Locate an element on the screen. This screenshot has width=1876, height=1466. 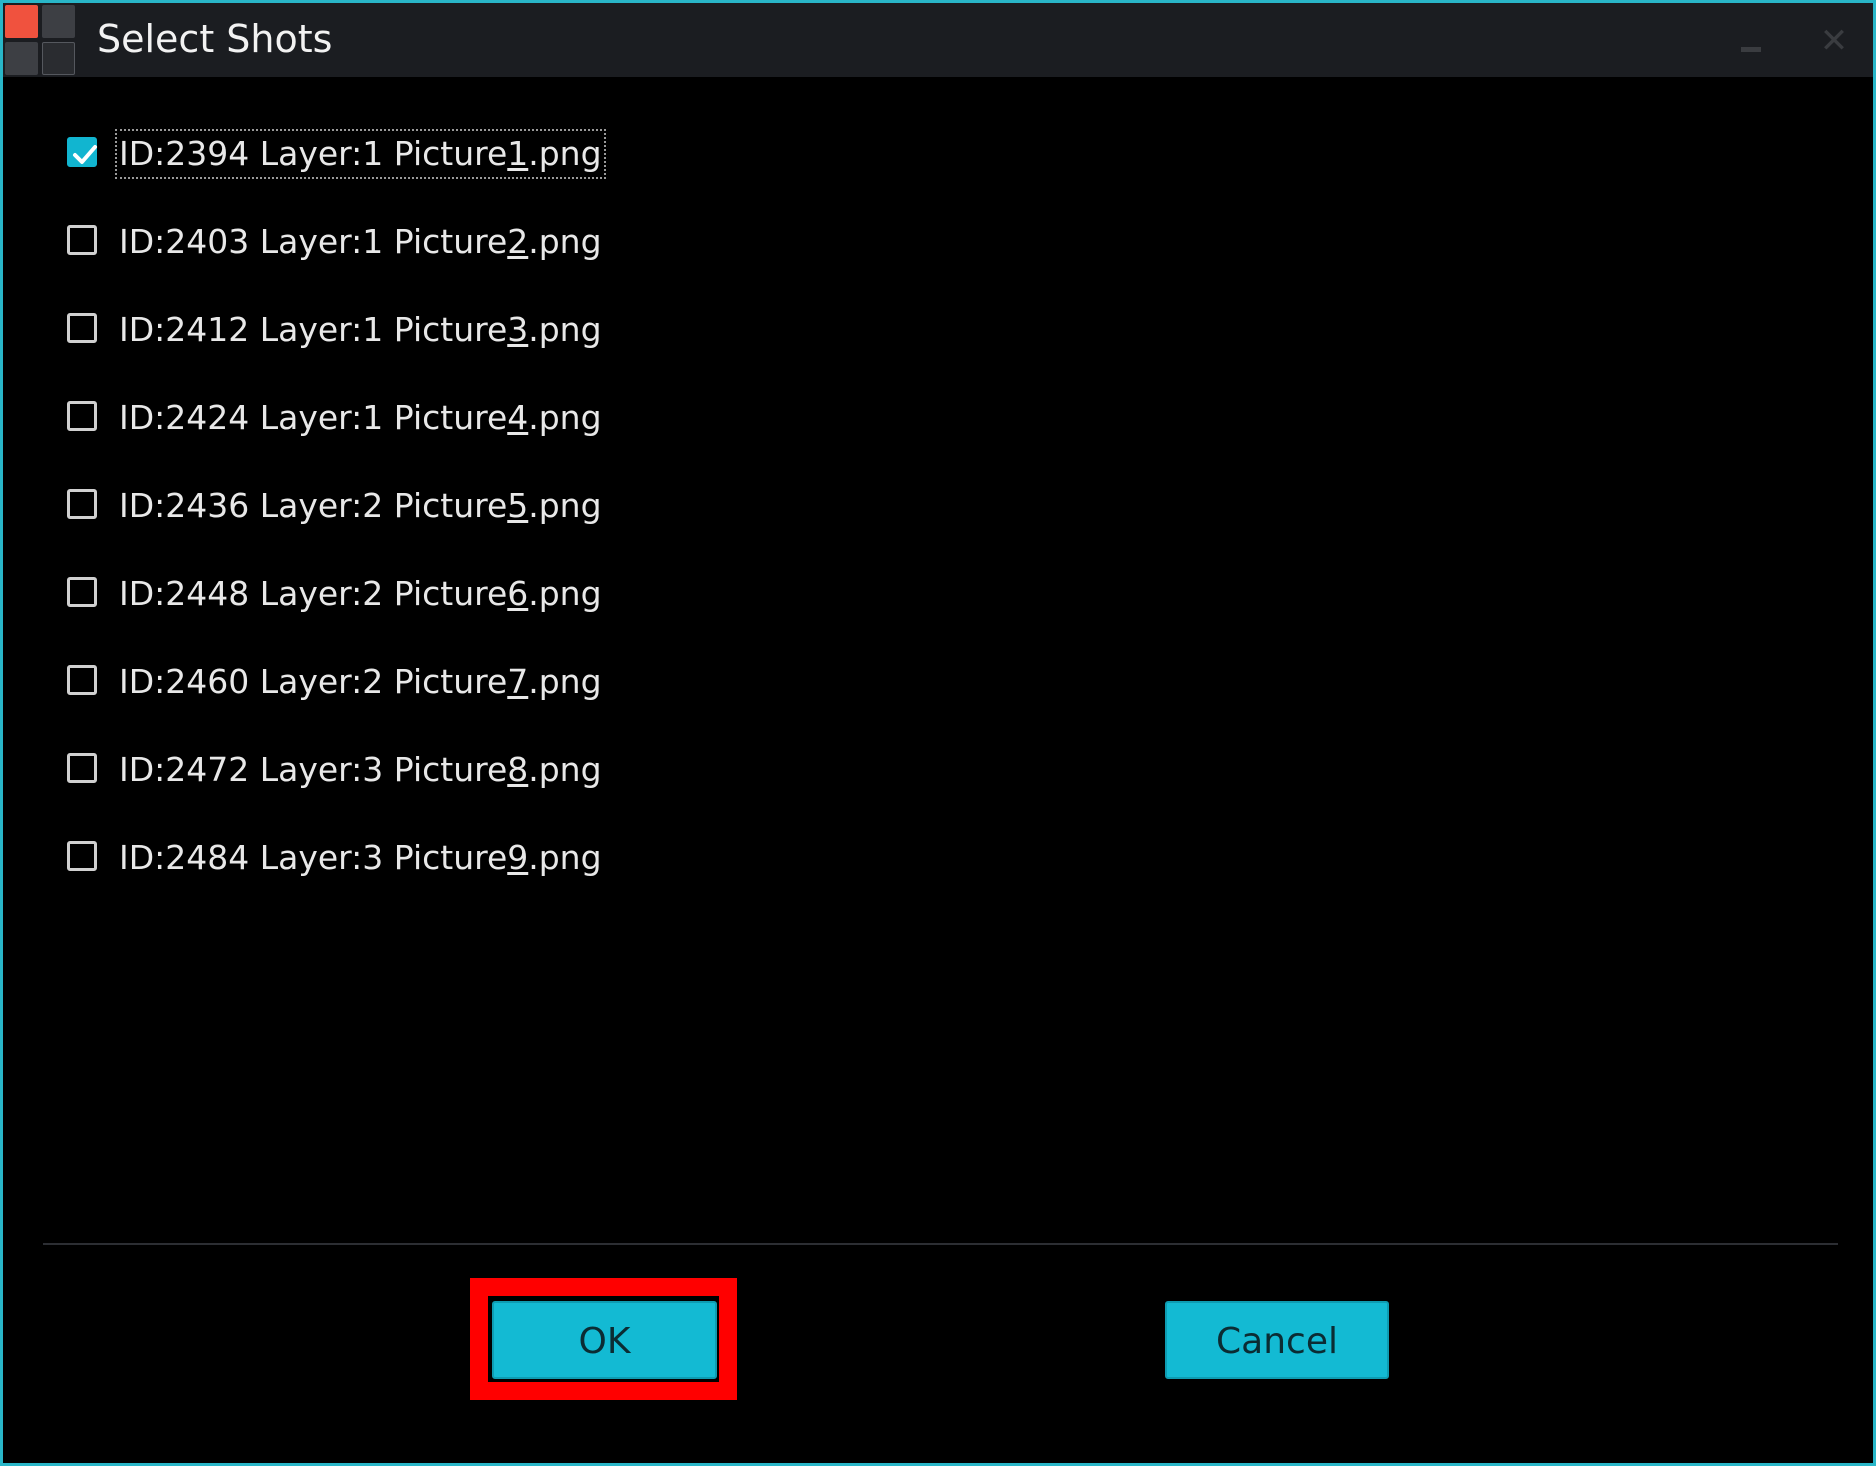
shot-label: ID:2484 Layer:3 Picture9.png is located at coordinates (360, 858).